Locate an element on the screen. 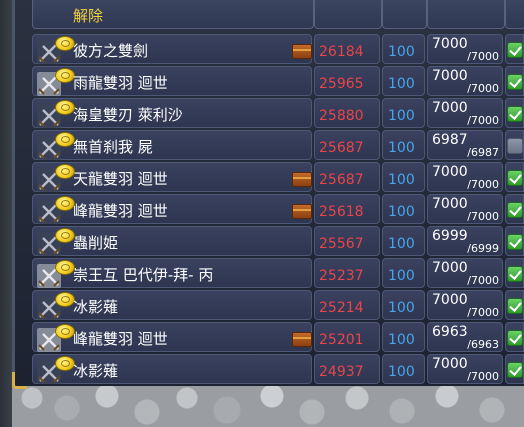  treasure-chest-icon is located at coordinates (302, 339).